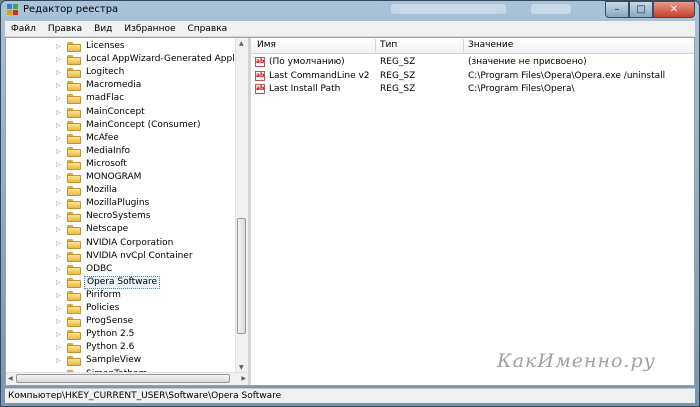 This screenshot has width=700, height=407. I want to click on tree-item-label: MainConcept, so click(115, 111).